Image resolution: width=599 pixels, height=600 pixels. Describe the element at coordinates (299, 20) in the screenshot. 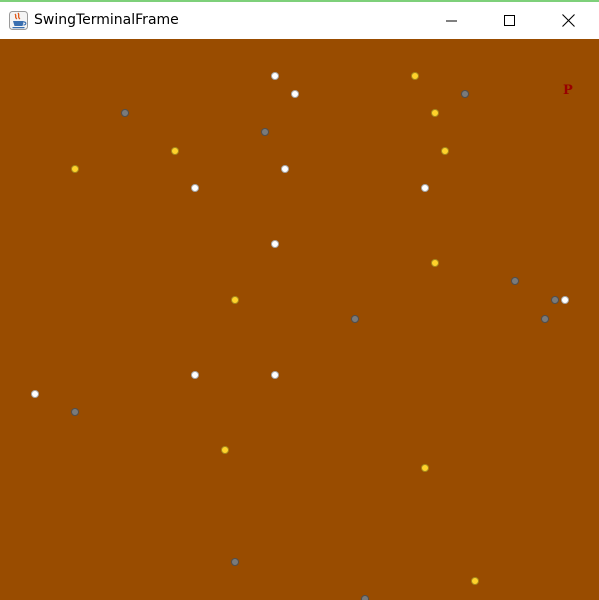

I see `title-bar: SwingTerminalFrame` at that location.